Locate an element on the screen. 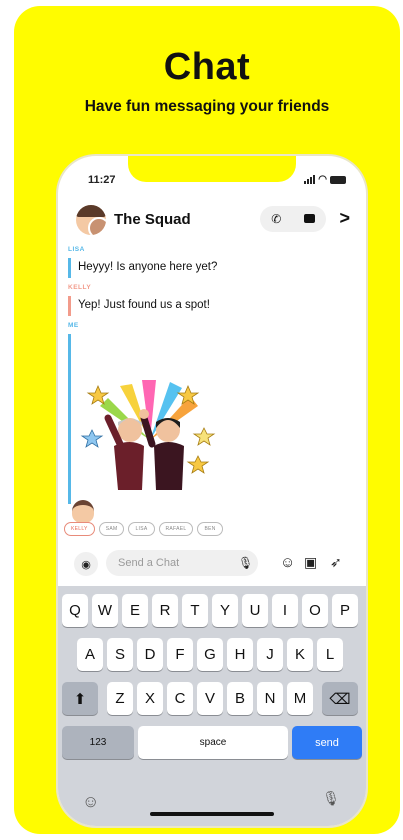 The image size is (403, 840). video-call-icon is located at coordinates (309, 219).